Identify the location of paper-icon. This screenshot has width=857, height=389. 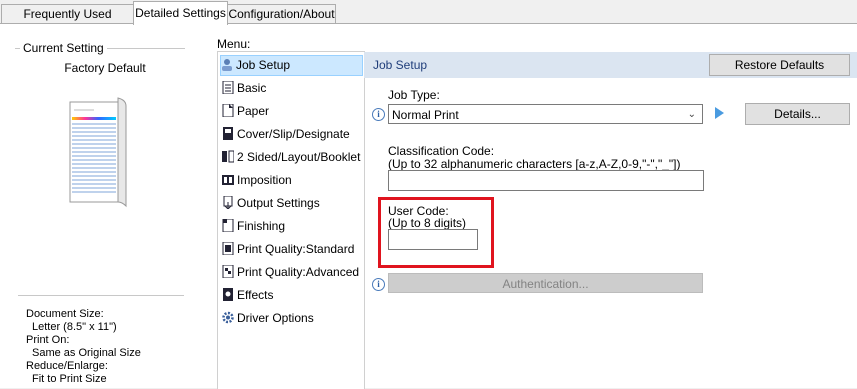
(228, 110).